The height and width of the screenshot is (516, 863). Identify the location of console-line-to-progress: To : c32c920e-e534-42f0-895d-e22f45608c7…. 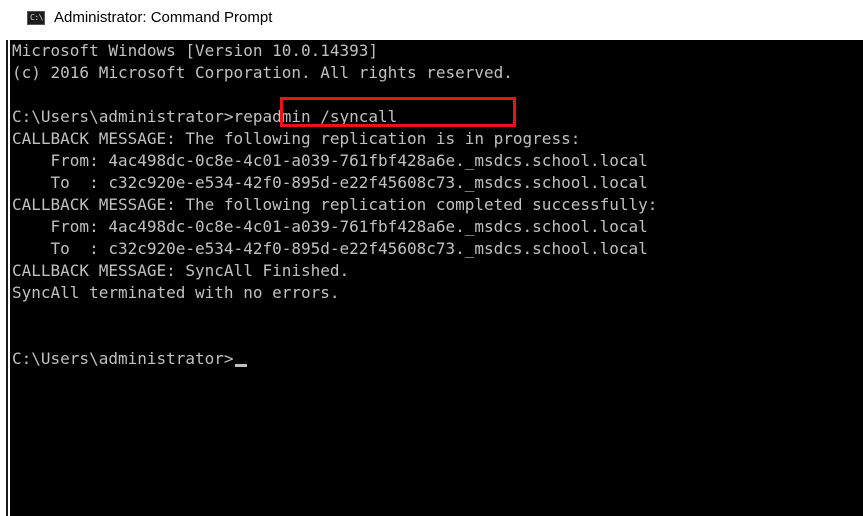
(330, 182).